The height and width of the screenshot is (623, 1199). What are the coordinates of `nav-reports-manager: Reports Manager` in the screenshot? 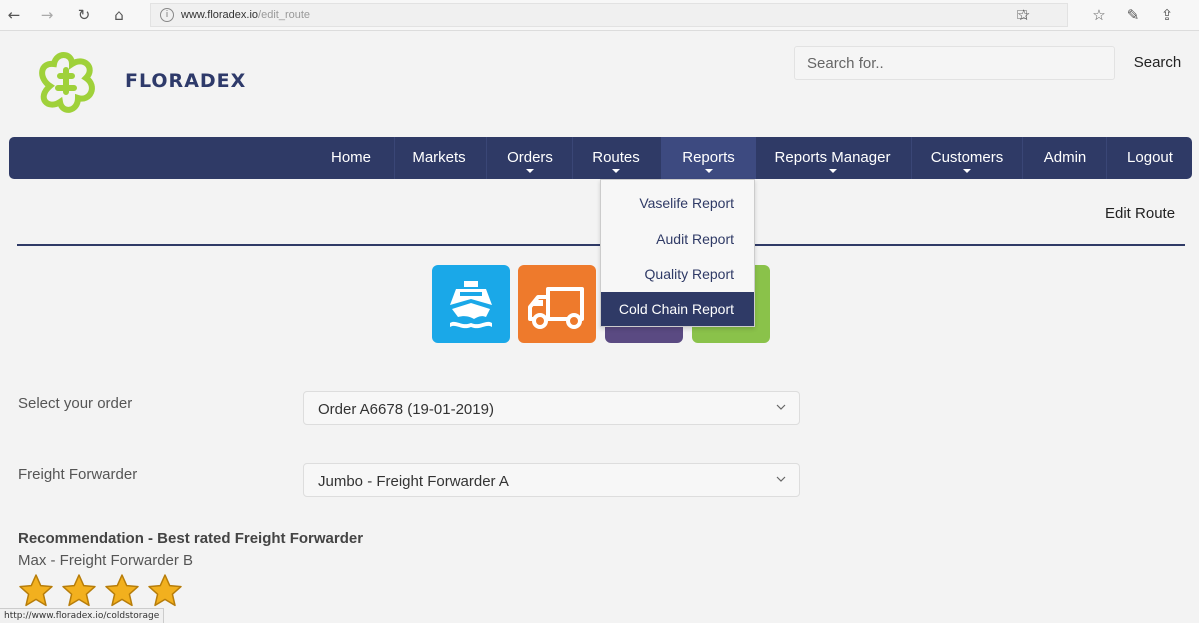 It's located at (832, 158).